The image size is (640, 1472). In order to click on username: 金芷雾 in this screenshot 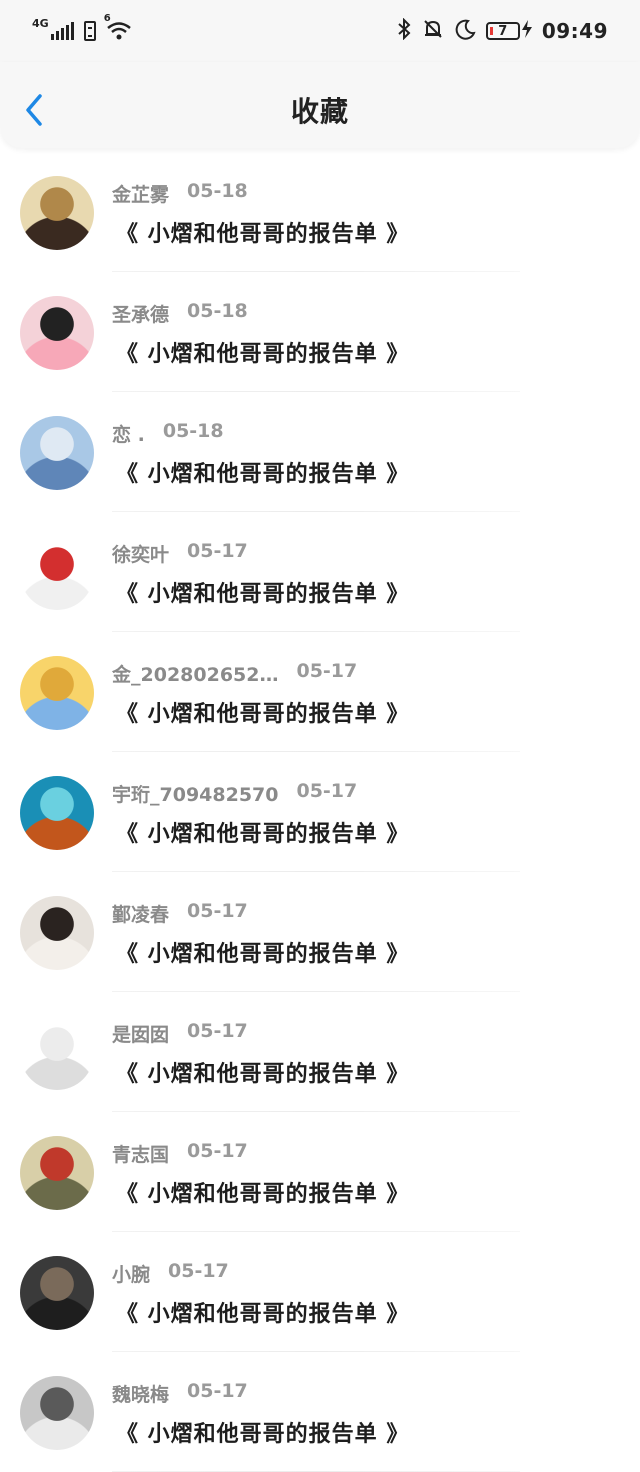, I will do `click(140, 193)`.